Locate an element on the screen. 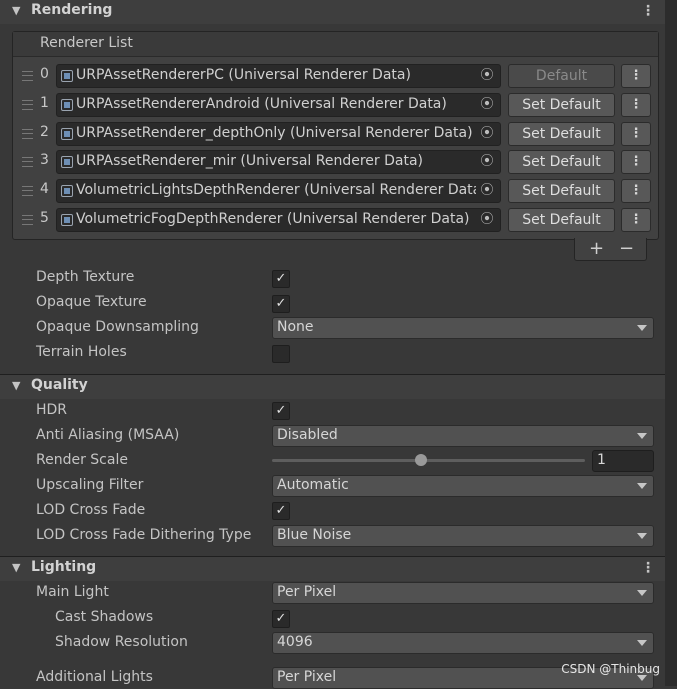 The height and width of the screenshot is (689, 677). renderer-index: 2 is located at coordinates (44, 132).